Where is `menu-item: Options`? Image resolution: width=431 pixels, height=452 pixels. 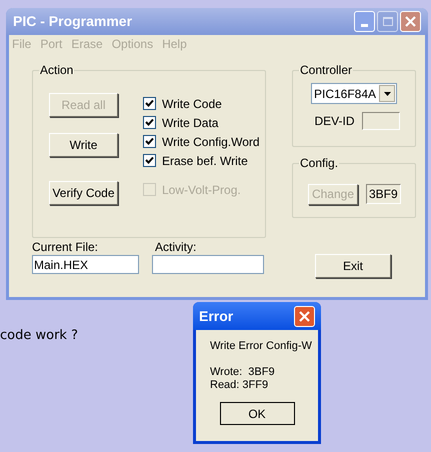 menu-item: Options is located at coordinates (133, 43).